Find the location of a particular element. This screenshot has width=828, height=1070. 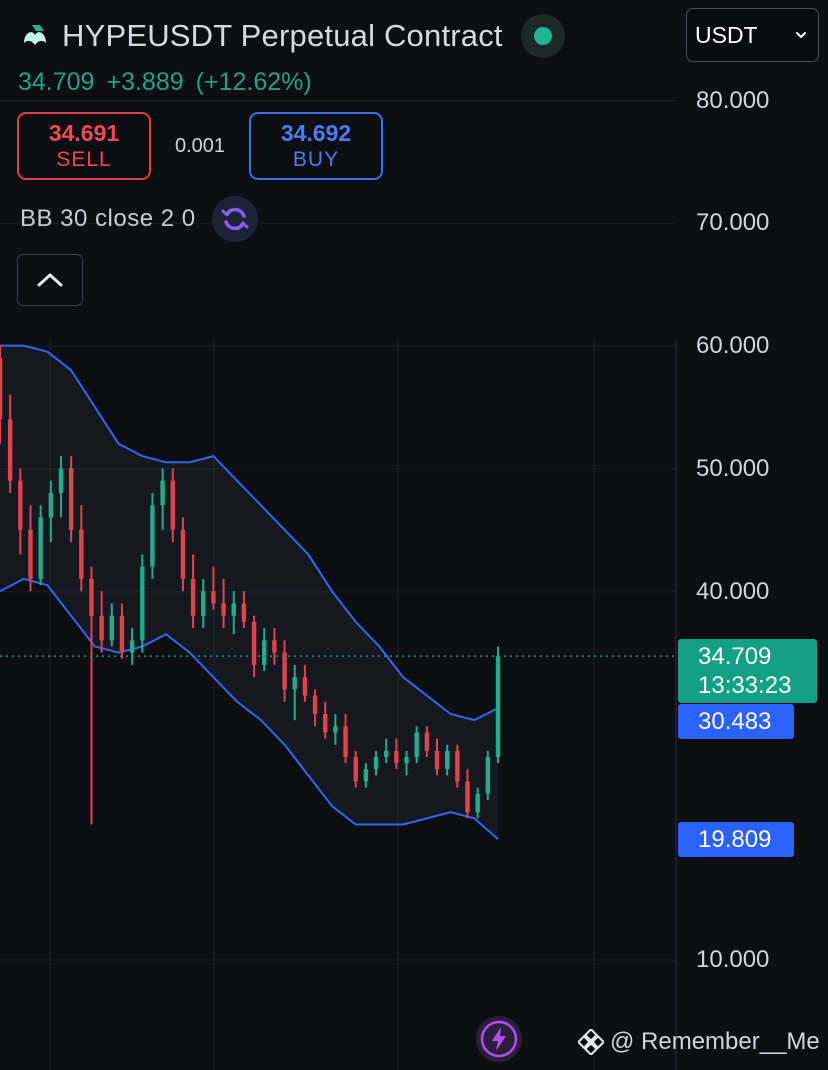

watermark: @ Remember__Me is located at coordinates (699, 1042).